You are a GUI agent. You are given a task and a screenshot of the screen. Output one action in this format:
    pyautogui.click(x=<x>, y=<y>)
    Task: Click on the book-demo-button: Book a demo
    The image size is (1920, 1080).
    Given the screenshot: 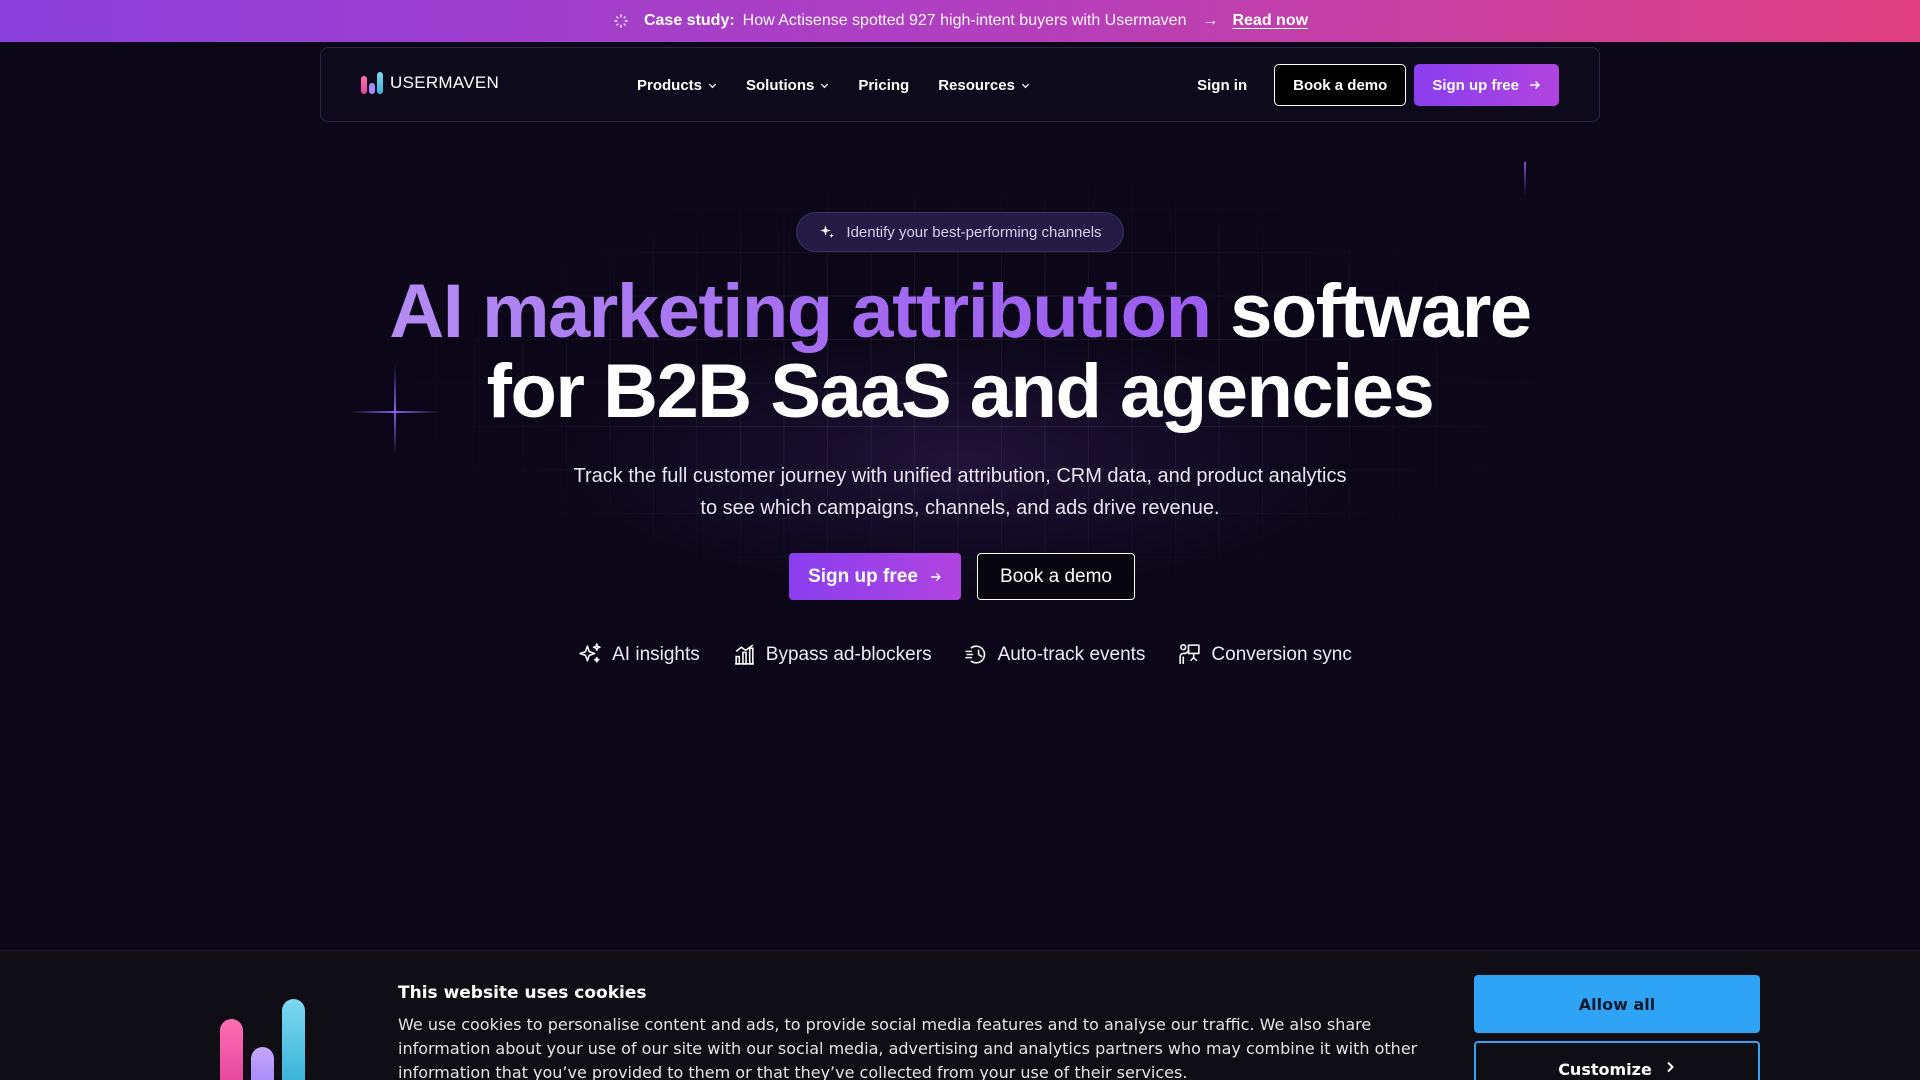 What is the action you would take?
    pyautogui.click(x=1340, y=85)
    